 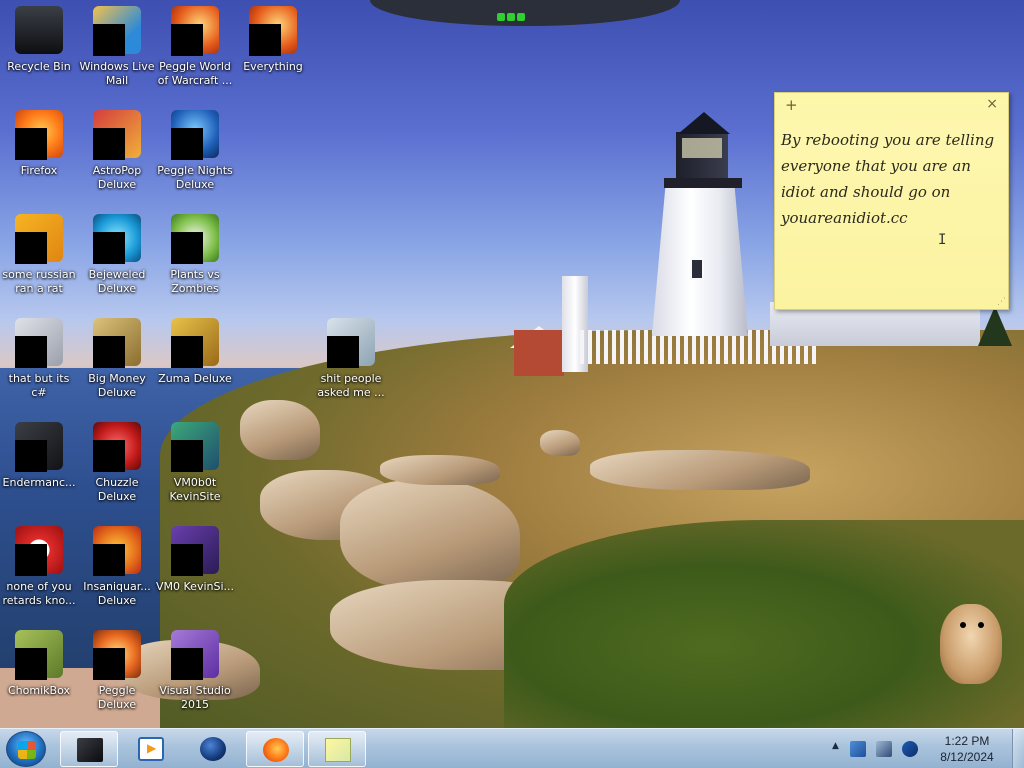 I want to click on start-button, so click(x=26, y=749).